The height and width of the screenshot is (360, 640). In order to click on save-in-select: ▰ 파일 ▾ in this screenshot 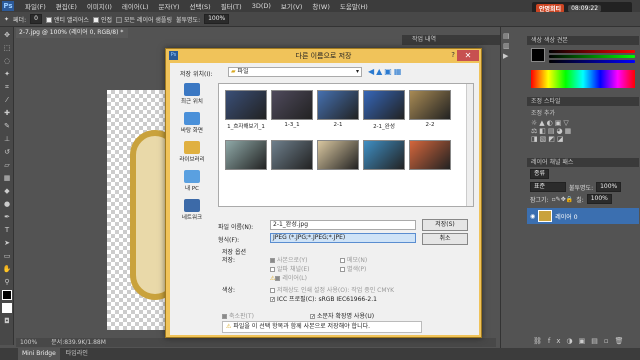, I will do `click(295, 72)`.